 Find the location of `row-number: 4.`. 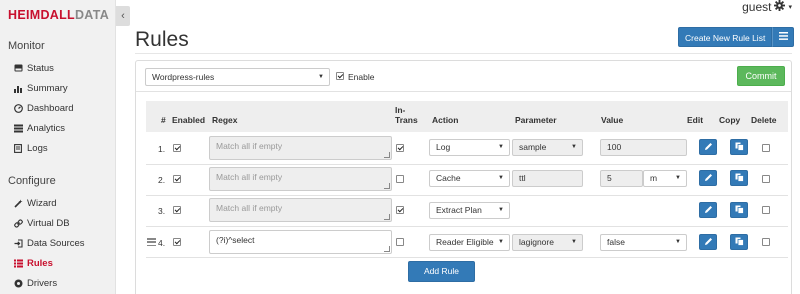

row-number: 4. is located at coordinates (162, 243).